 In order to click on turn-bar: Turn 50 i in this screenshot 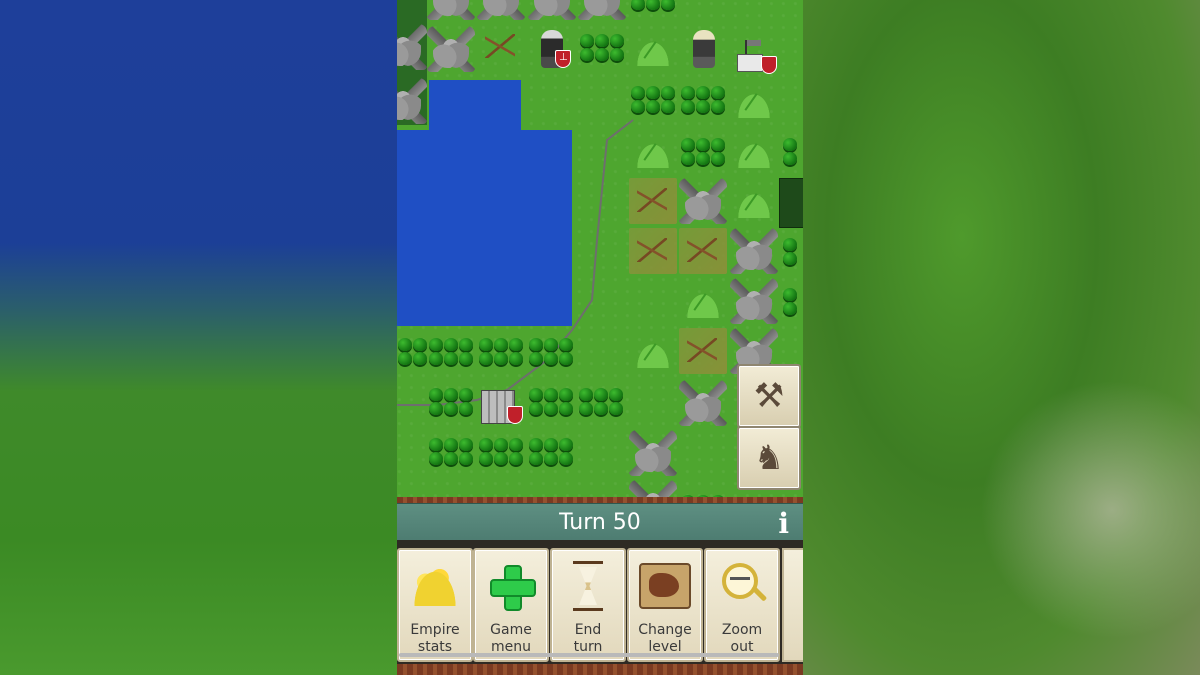, I will do `click(600, 522)`.